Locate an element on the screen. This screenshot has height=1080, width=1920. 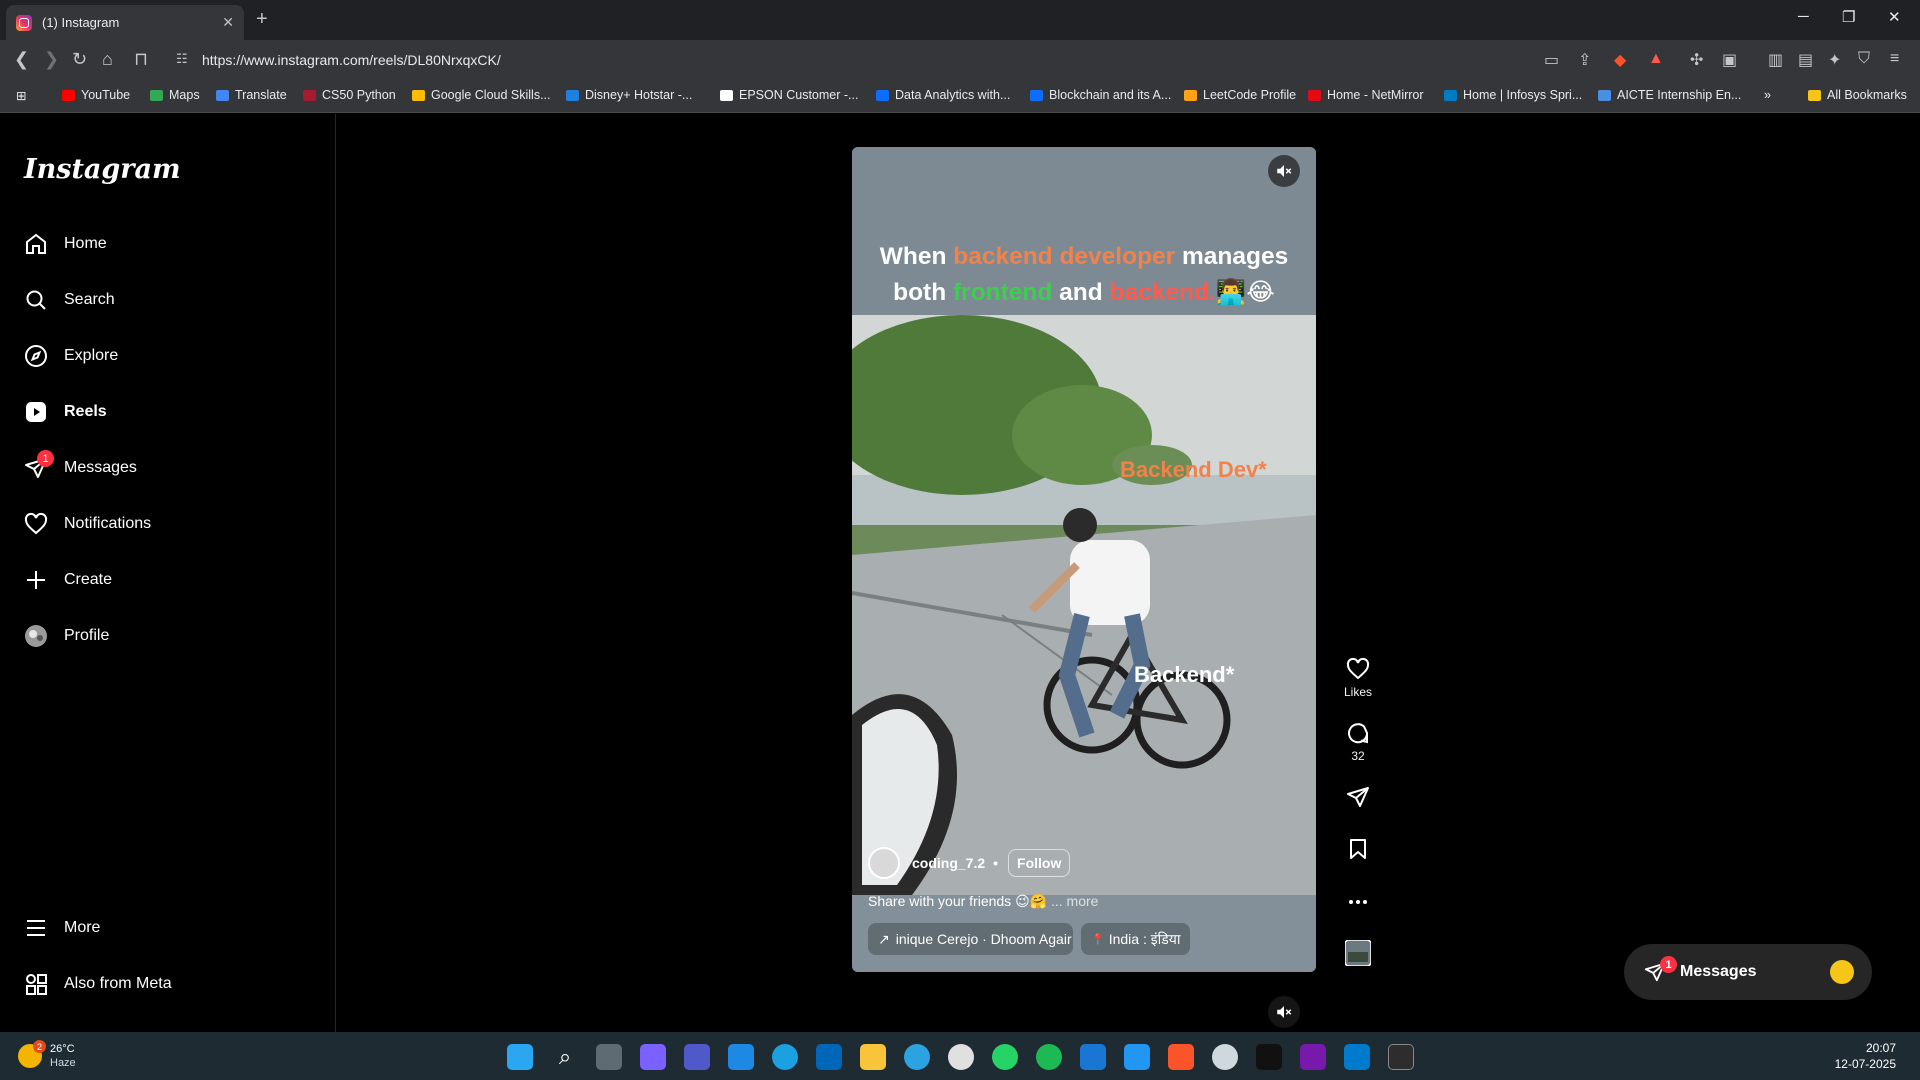
restore-icon: ❐ is located at coordinates (1848, 17).